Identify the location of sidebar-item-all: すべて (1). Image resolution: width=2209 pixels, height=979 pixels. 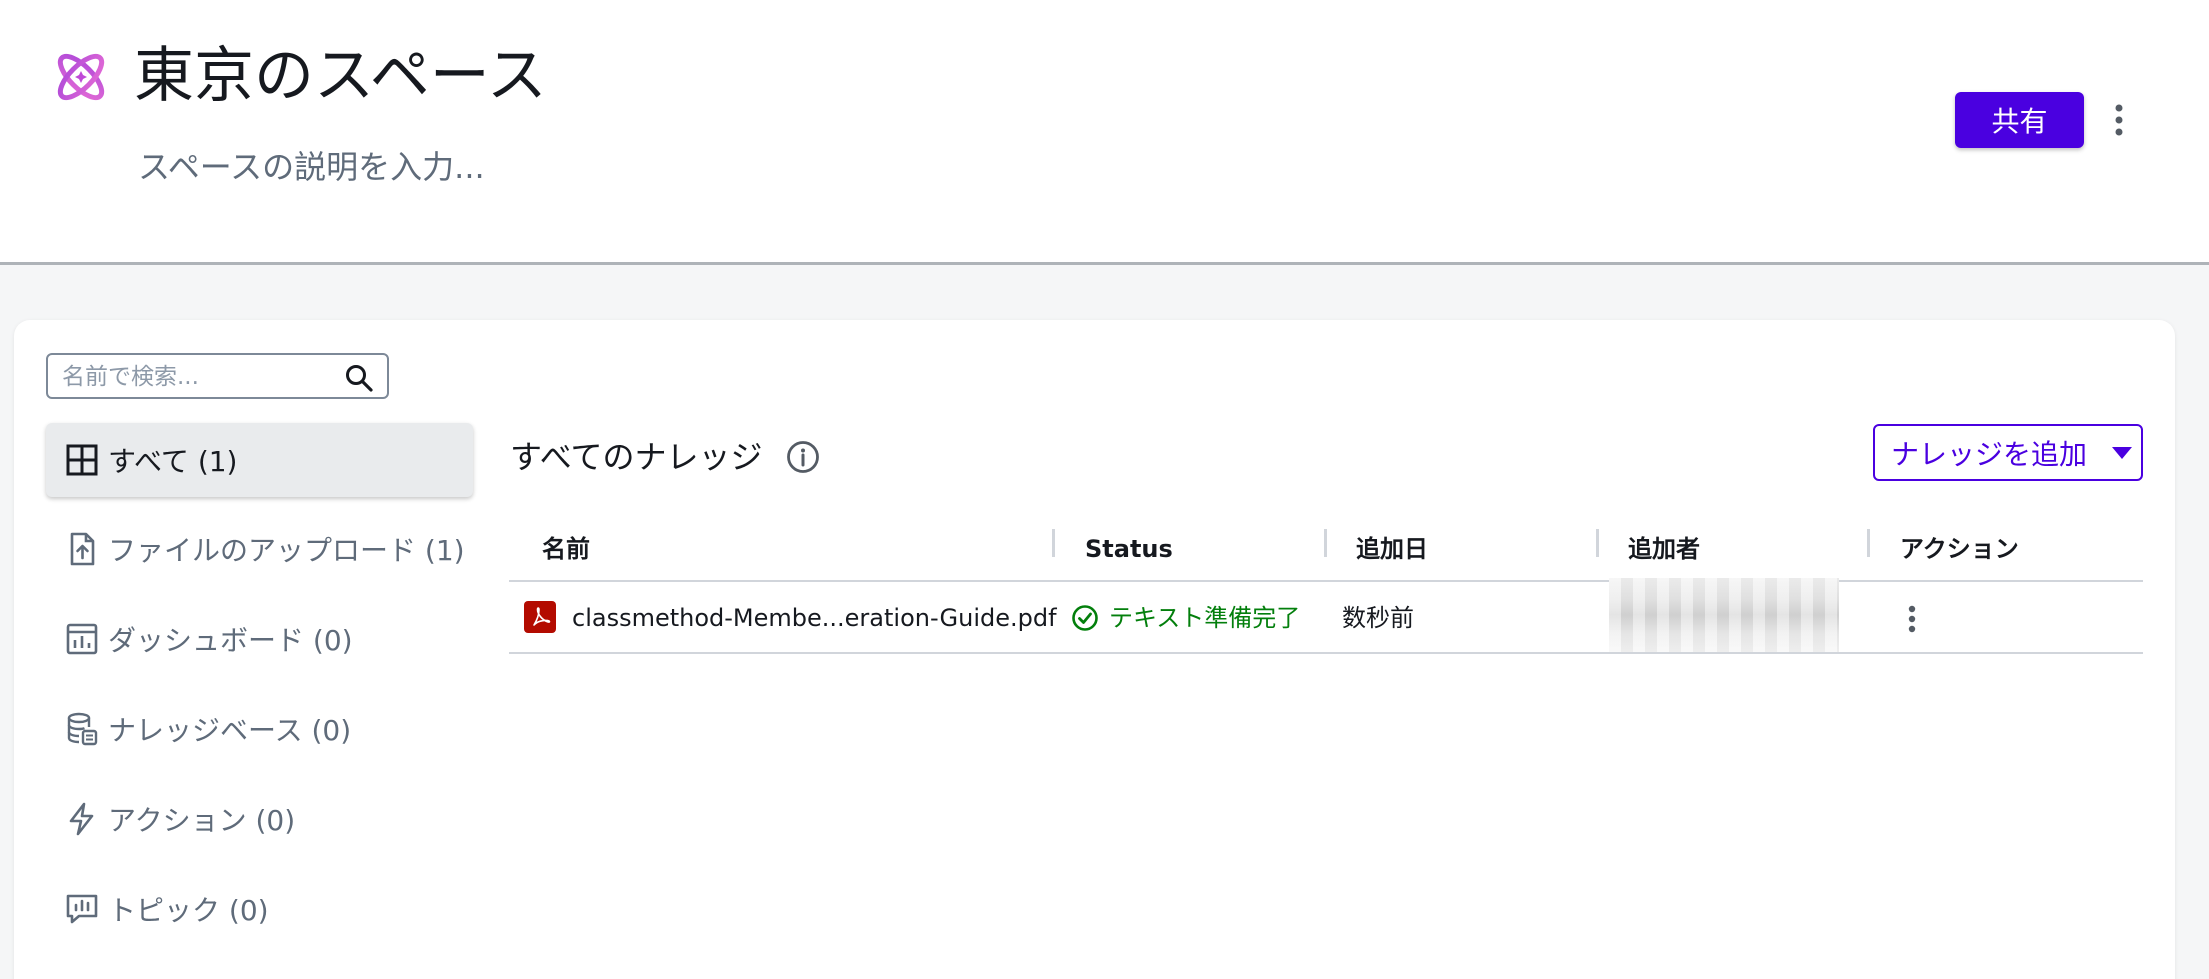
(259, 460).